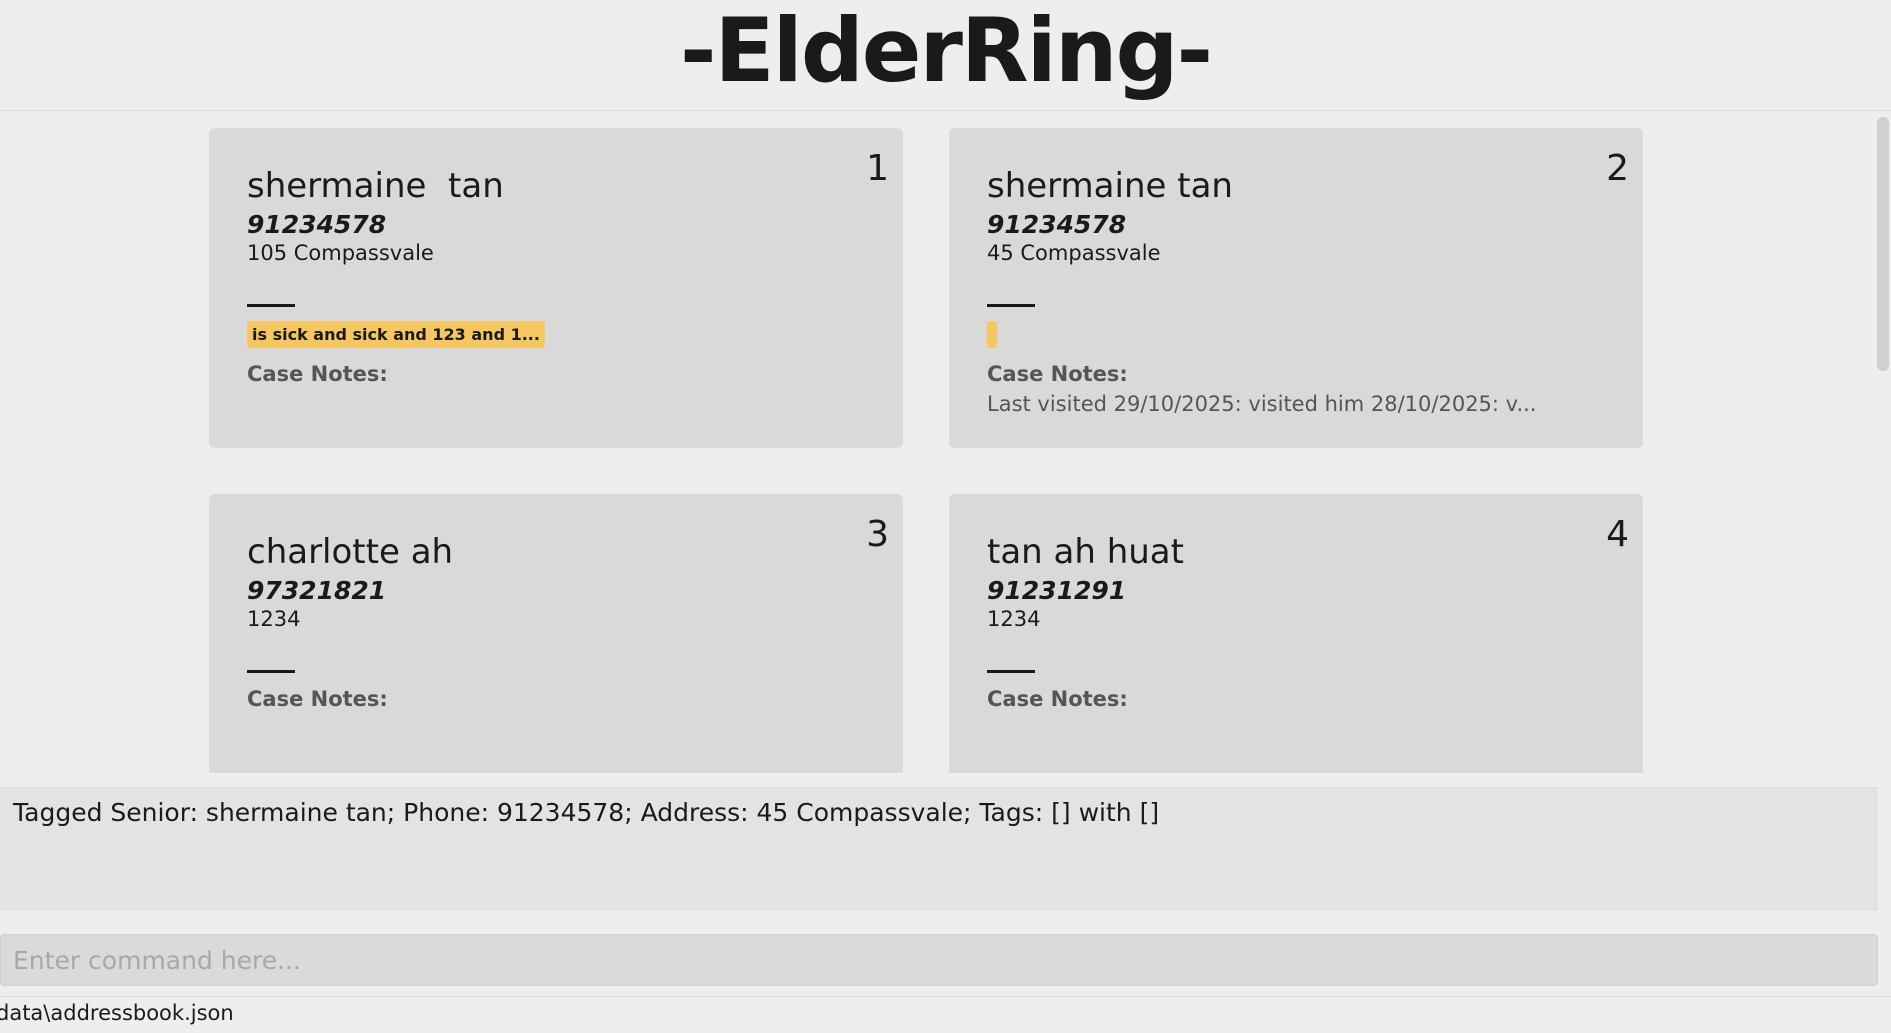  Describe the element at coordinates (1315, 334) in the screenshot. I see `tag-list` at that location.